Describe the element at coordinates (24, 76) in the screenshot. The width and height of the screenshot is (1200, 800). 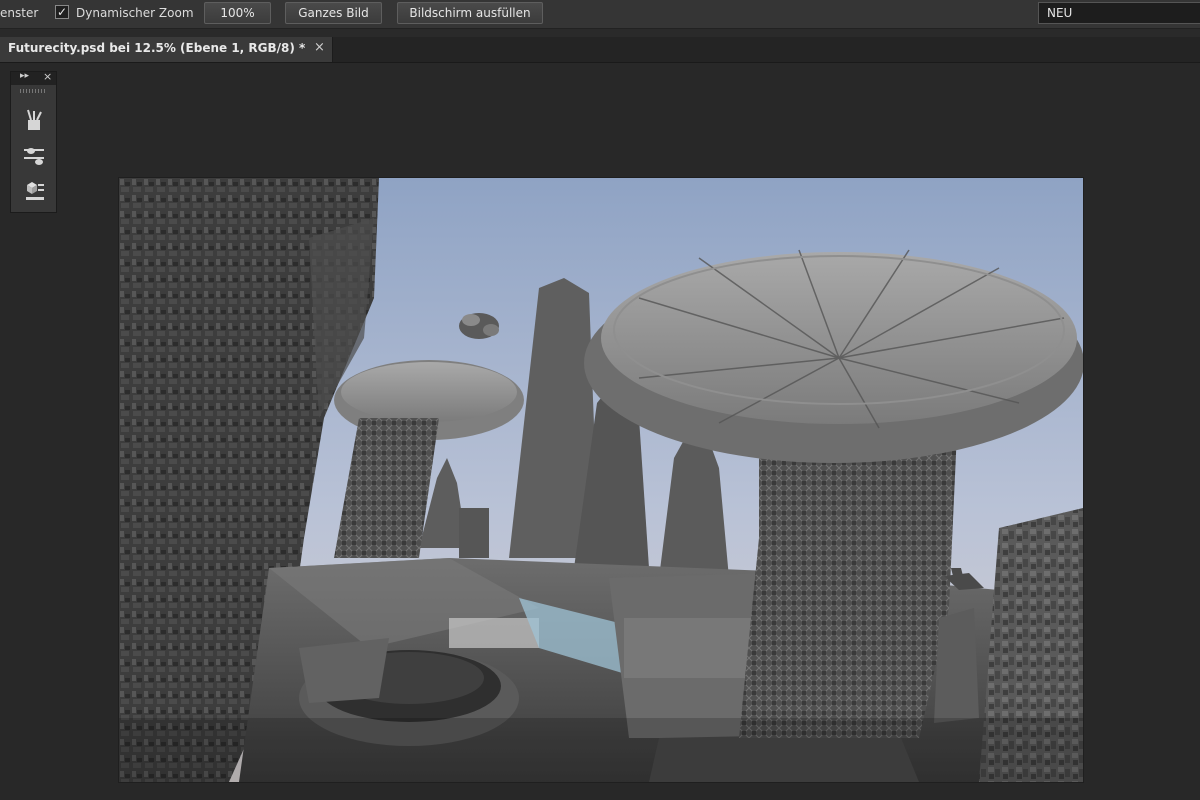
I see `expand-panels-icon: ▸▸` at that location.